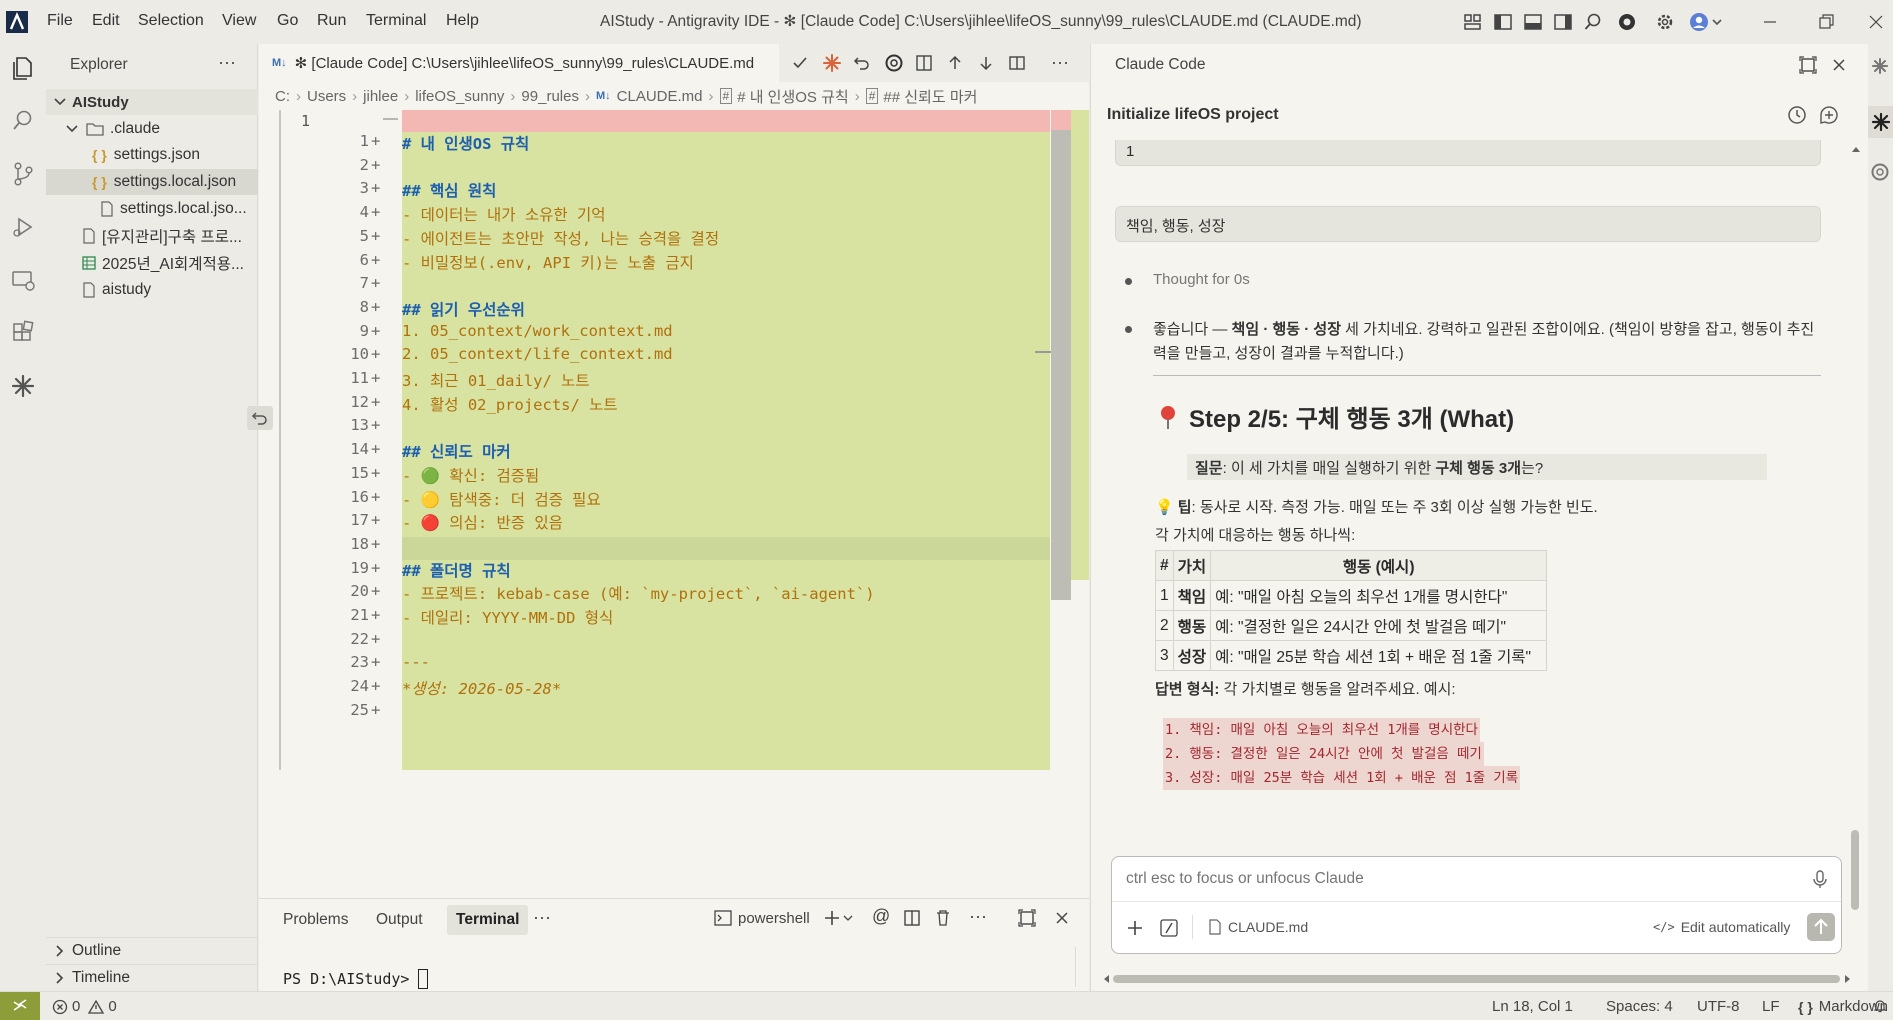 This screenshot has height=1020, width=1893. I want to click on tree-folder-claude: .claude, so click(152, 129).